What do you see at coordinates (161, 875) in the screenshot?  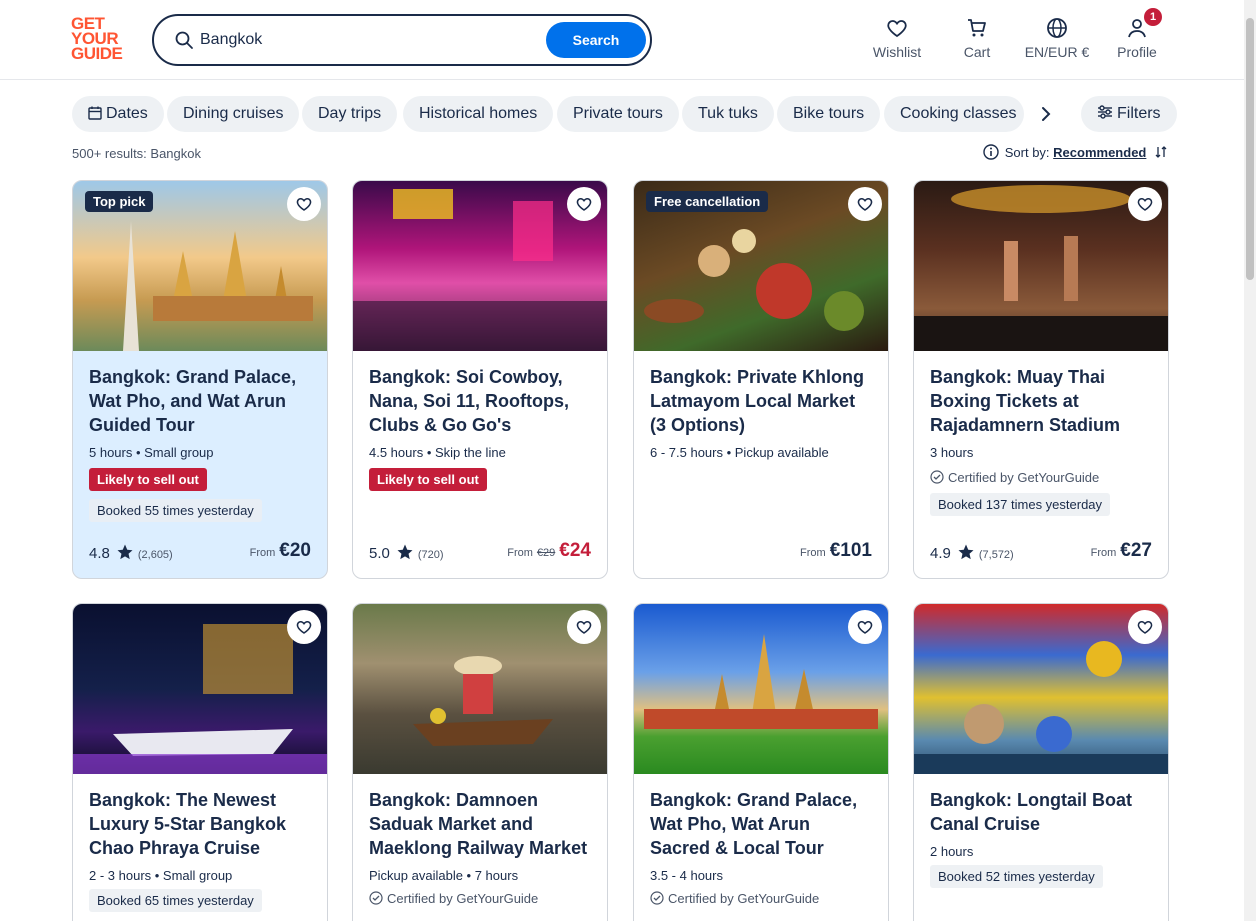 I see `activity-meta: 2 - 3 hours • Small group` at bounding box center [161, 875].